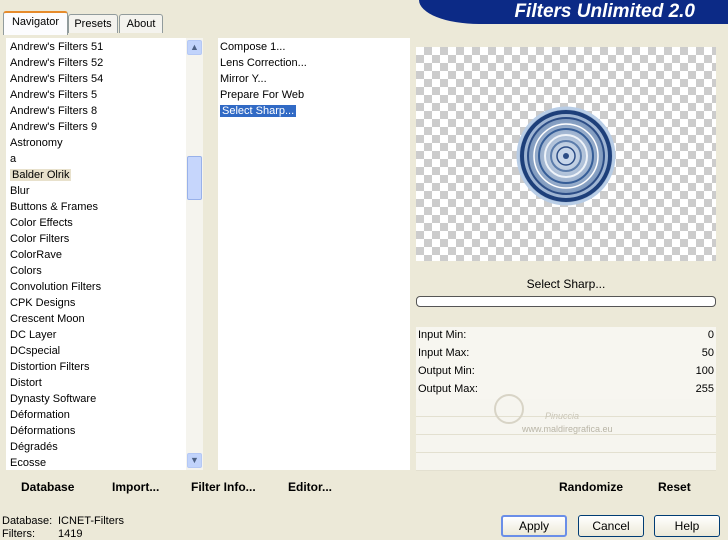 The image size is (728, 540). Describe the element at coordinates (573, 12) in the screenshot. I see `app-title-banner: Filters Unlimited 2.0` at that location.